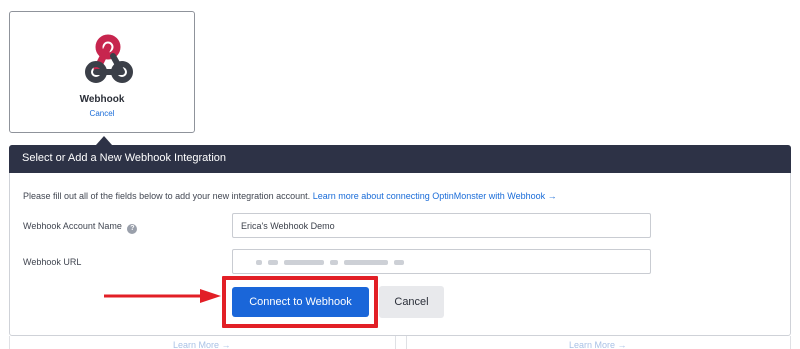  I want to click on learn-more-link-right: Learn More →, so click(598, 344).